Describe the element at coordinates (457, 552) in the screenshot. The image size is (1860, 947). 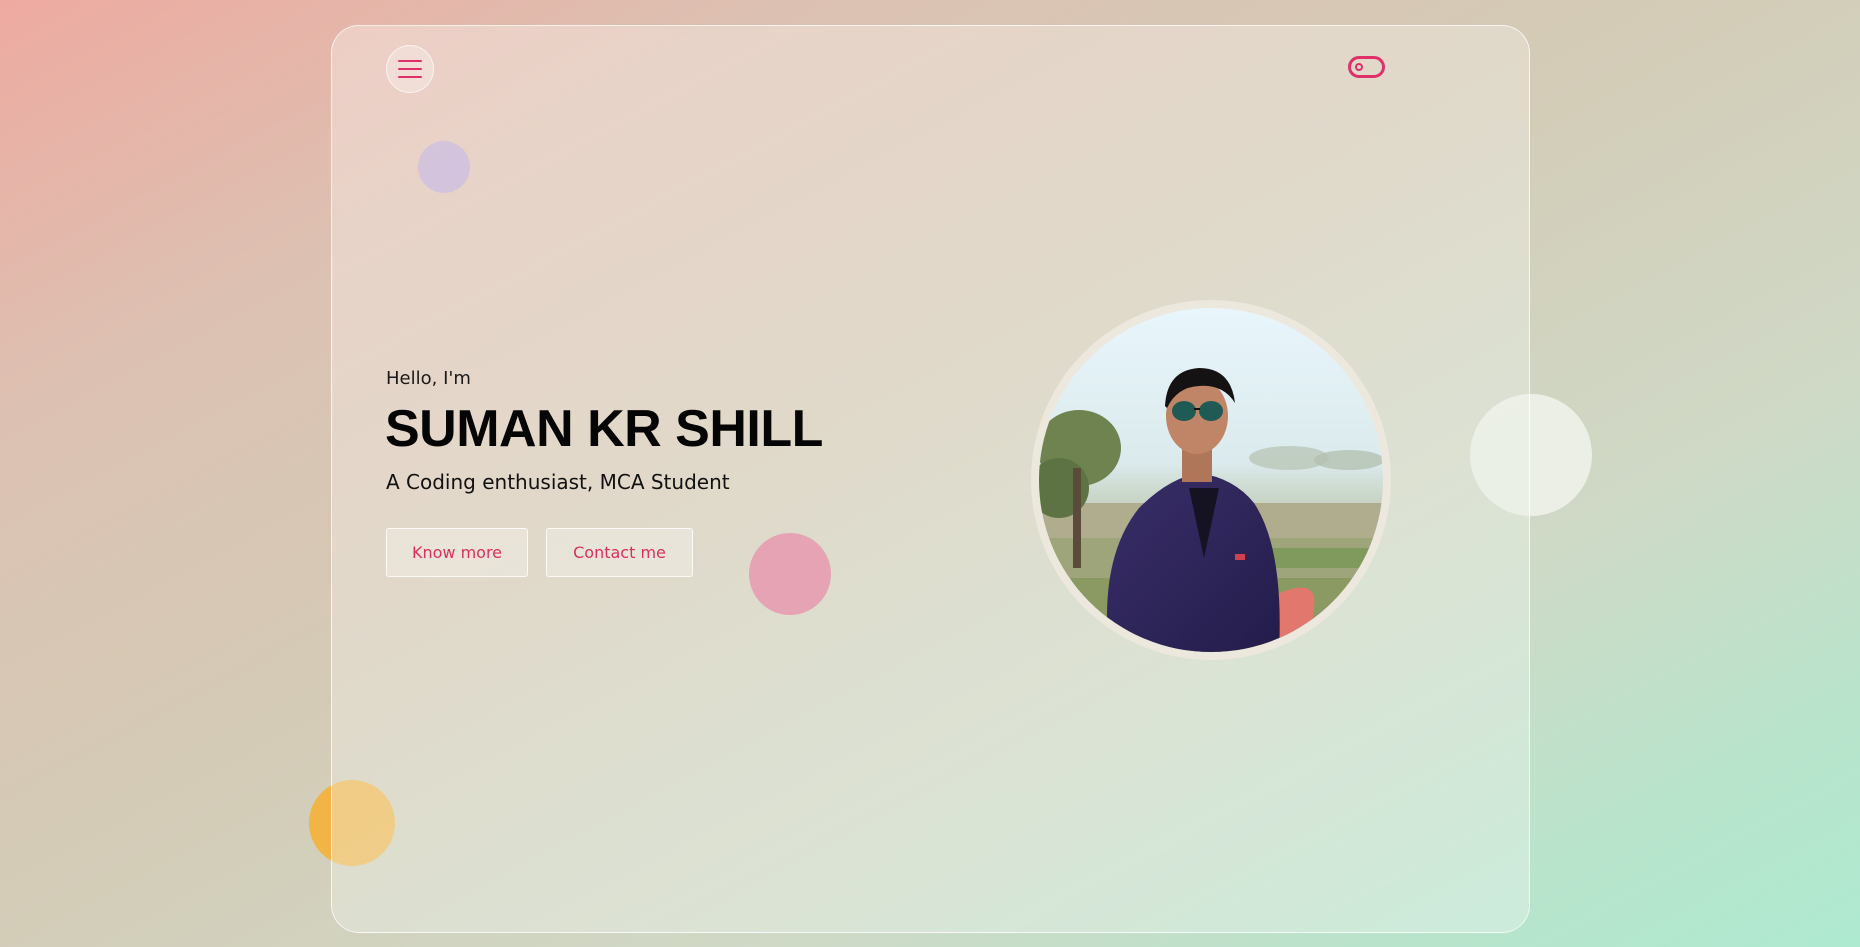
I see `know-more-button: Know more` at that location.